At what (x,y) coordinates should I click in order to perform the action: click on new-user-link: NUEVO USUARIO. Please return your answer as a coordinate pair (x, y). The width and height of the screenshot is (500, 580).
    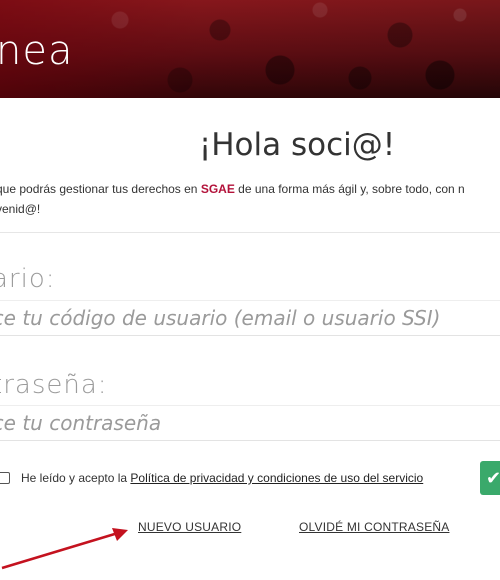
    Looking at the image, I should click on (189, 527).